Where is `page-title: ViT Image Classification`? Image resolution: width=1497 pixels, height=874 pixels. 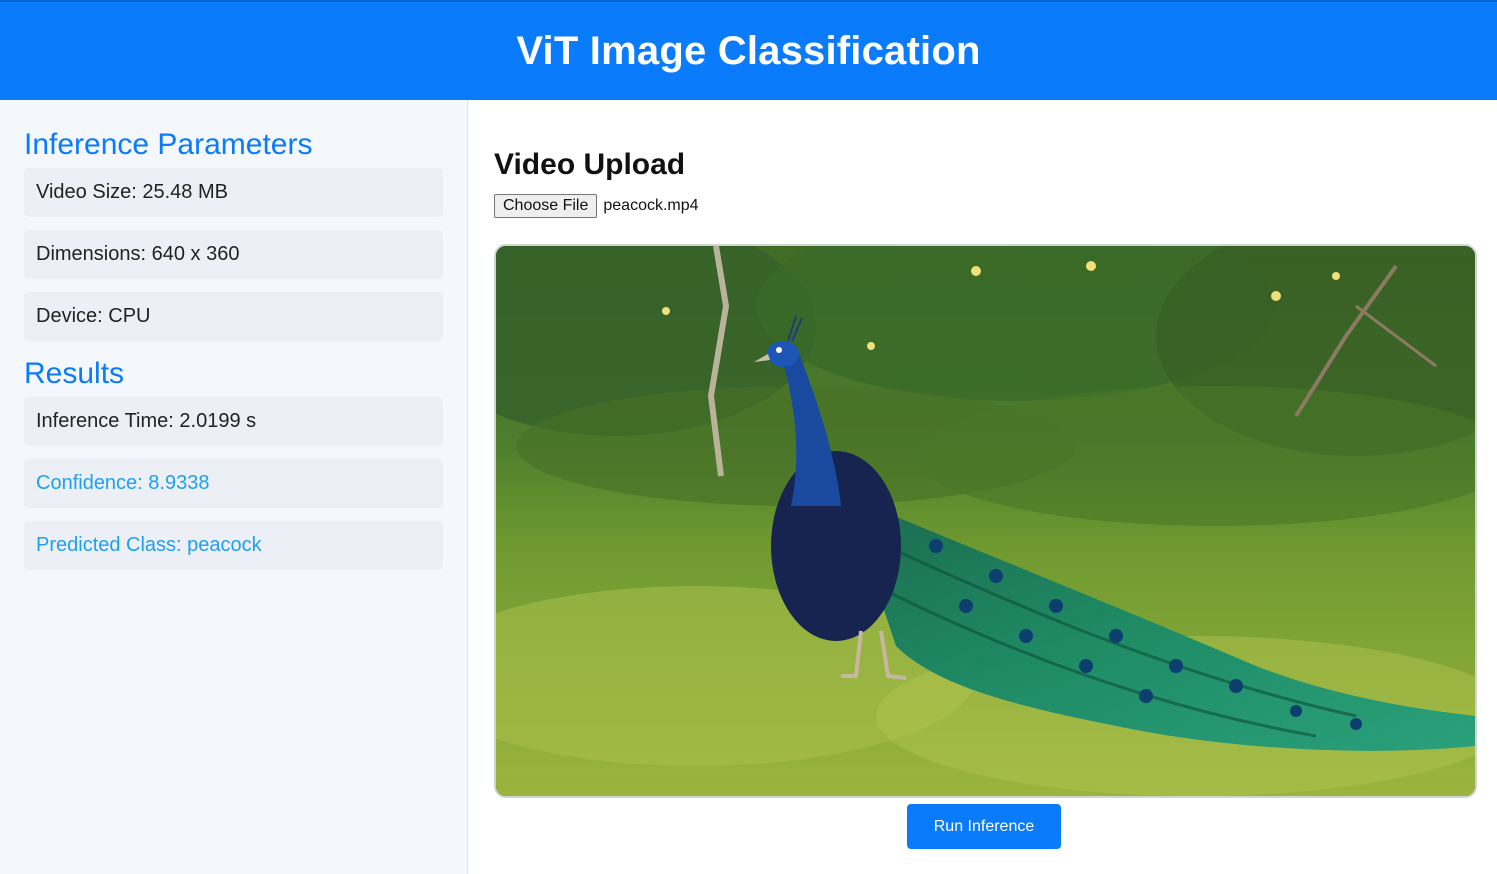
page-title: ViT Image Classification is located at coordinates (748, 50).